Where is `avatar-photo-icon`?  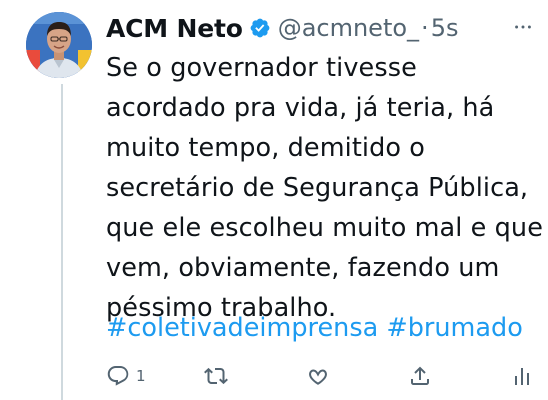 avatar-photo-icon is located at coordinates (59, 45).